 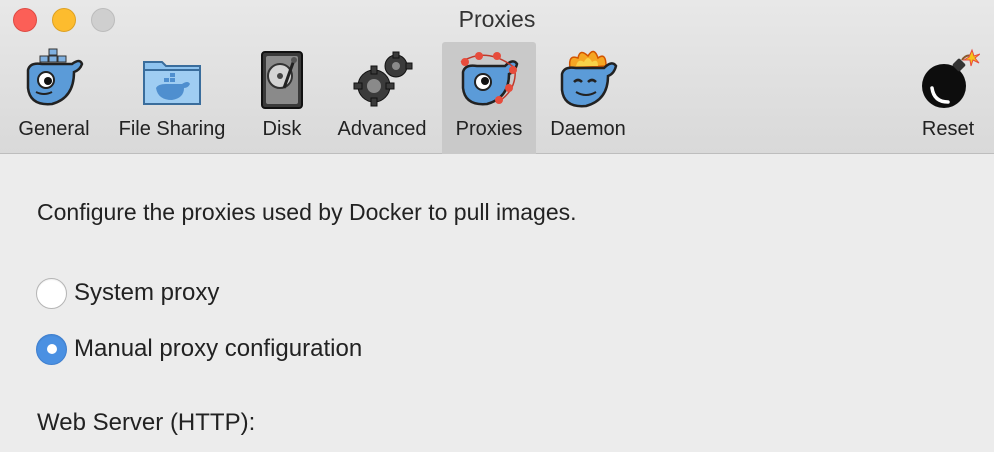 I want to click on tab-reset: Reset, so click(x=948, y=98).